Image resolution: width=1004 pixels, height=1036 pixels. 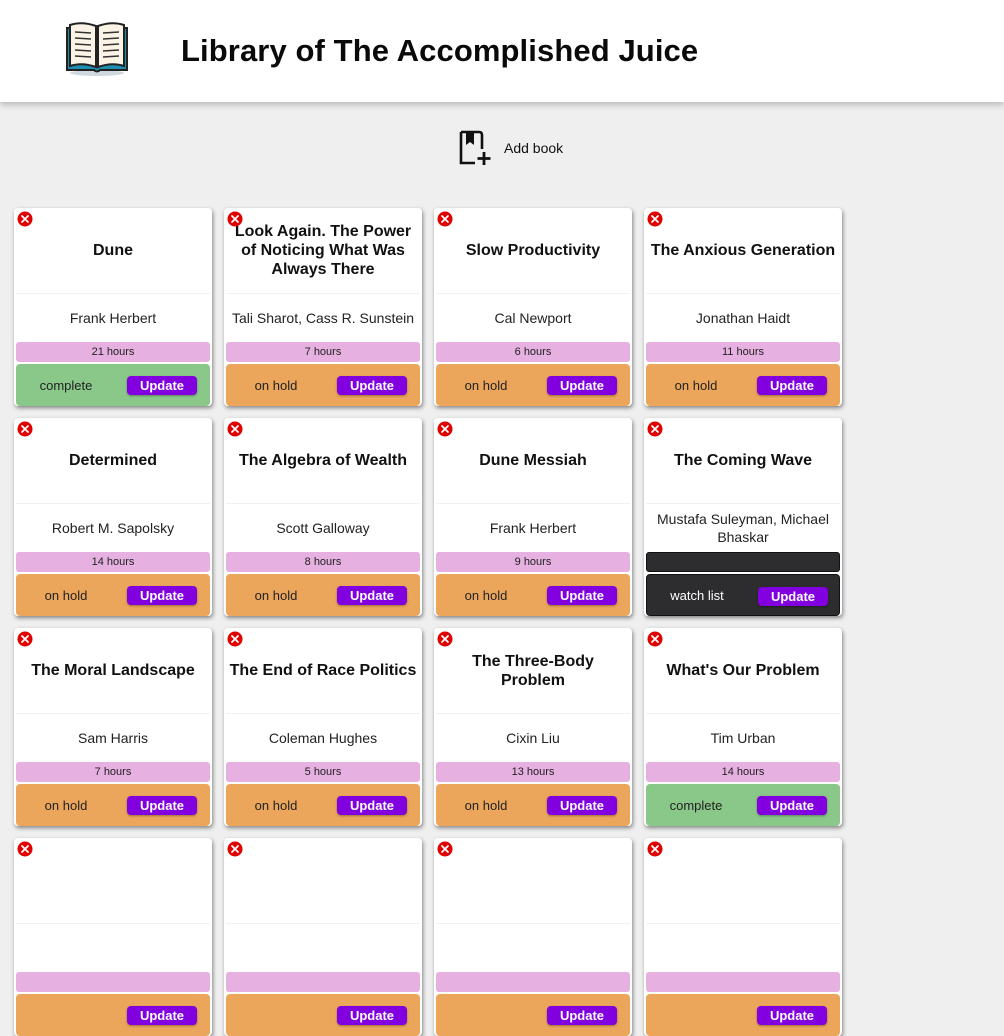 I want to click on status-bar: watch list Update, so click(x=743, y=595).